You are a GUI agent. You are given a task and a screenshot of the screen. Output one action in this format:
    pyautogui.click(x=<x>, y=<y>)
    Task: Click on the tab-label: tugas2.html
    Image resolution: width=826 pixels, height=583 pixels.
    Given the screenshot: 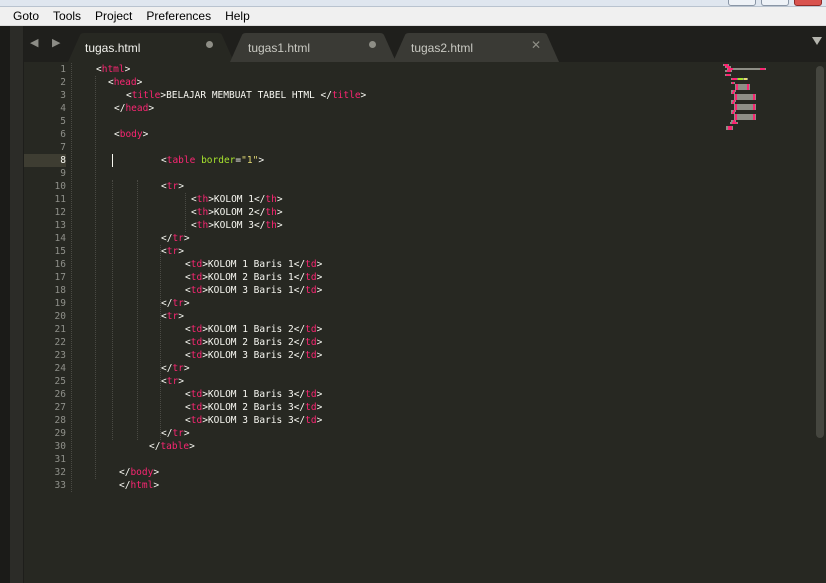 What is the action you would take?
    pyautogui.click(x=442, y=48)
    